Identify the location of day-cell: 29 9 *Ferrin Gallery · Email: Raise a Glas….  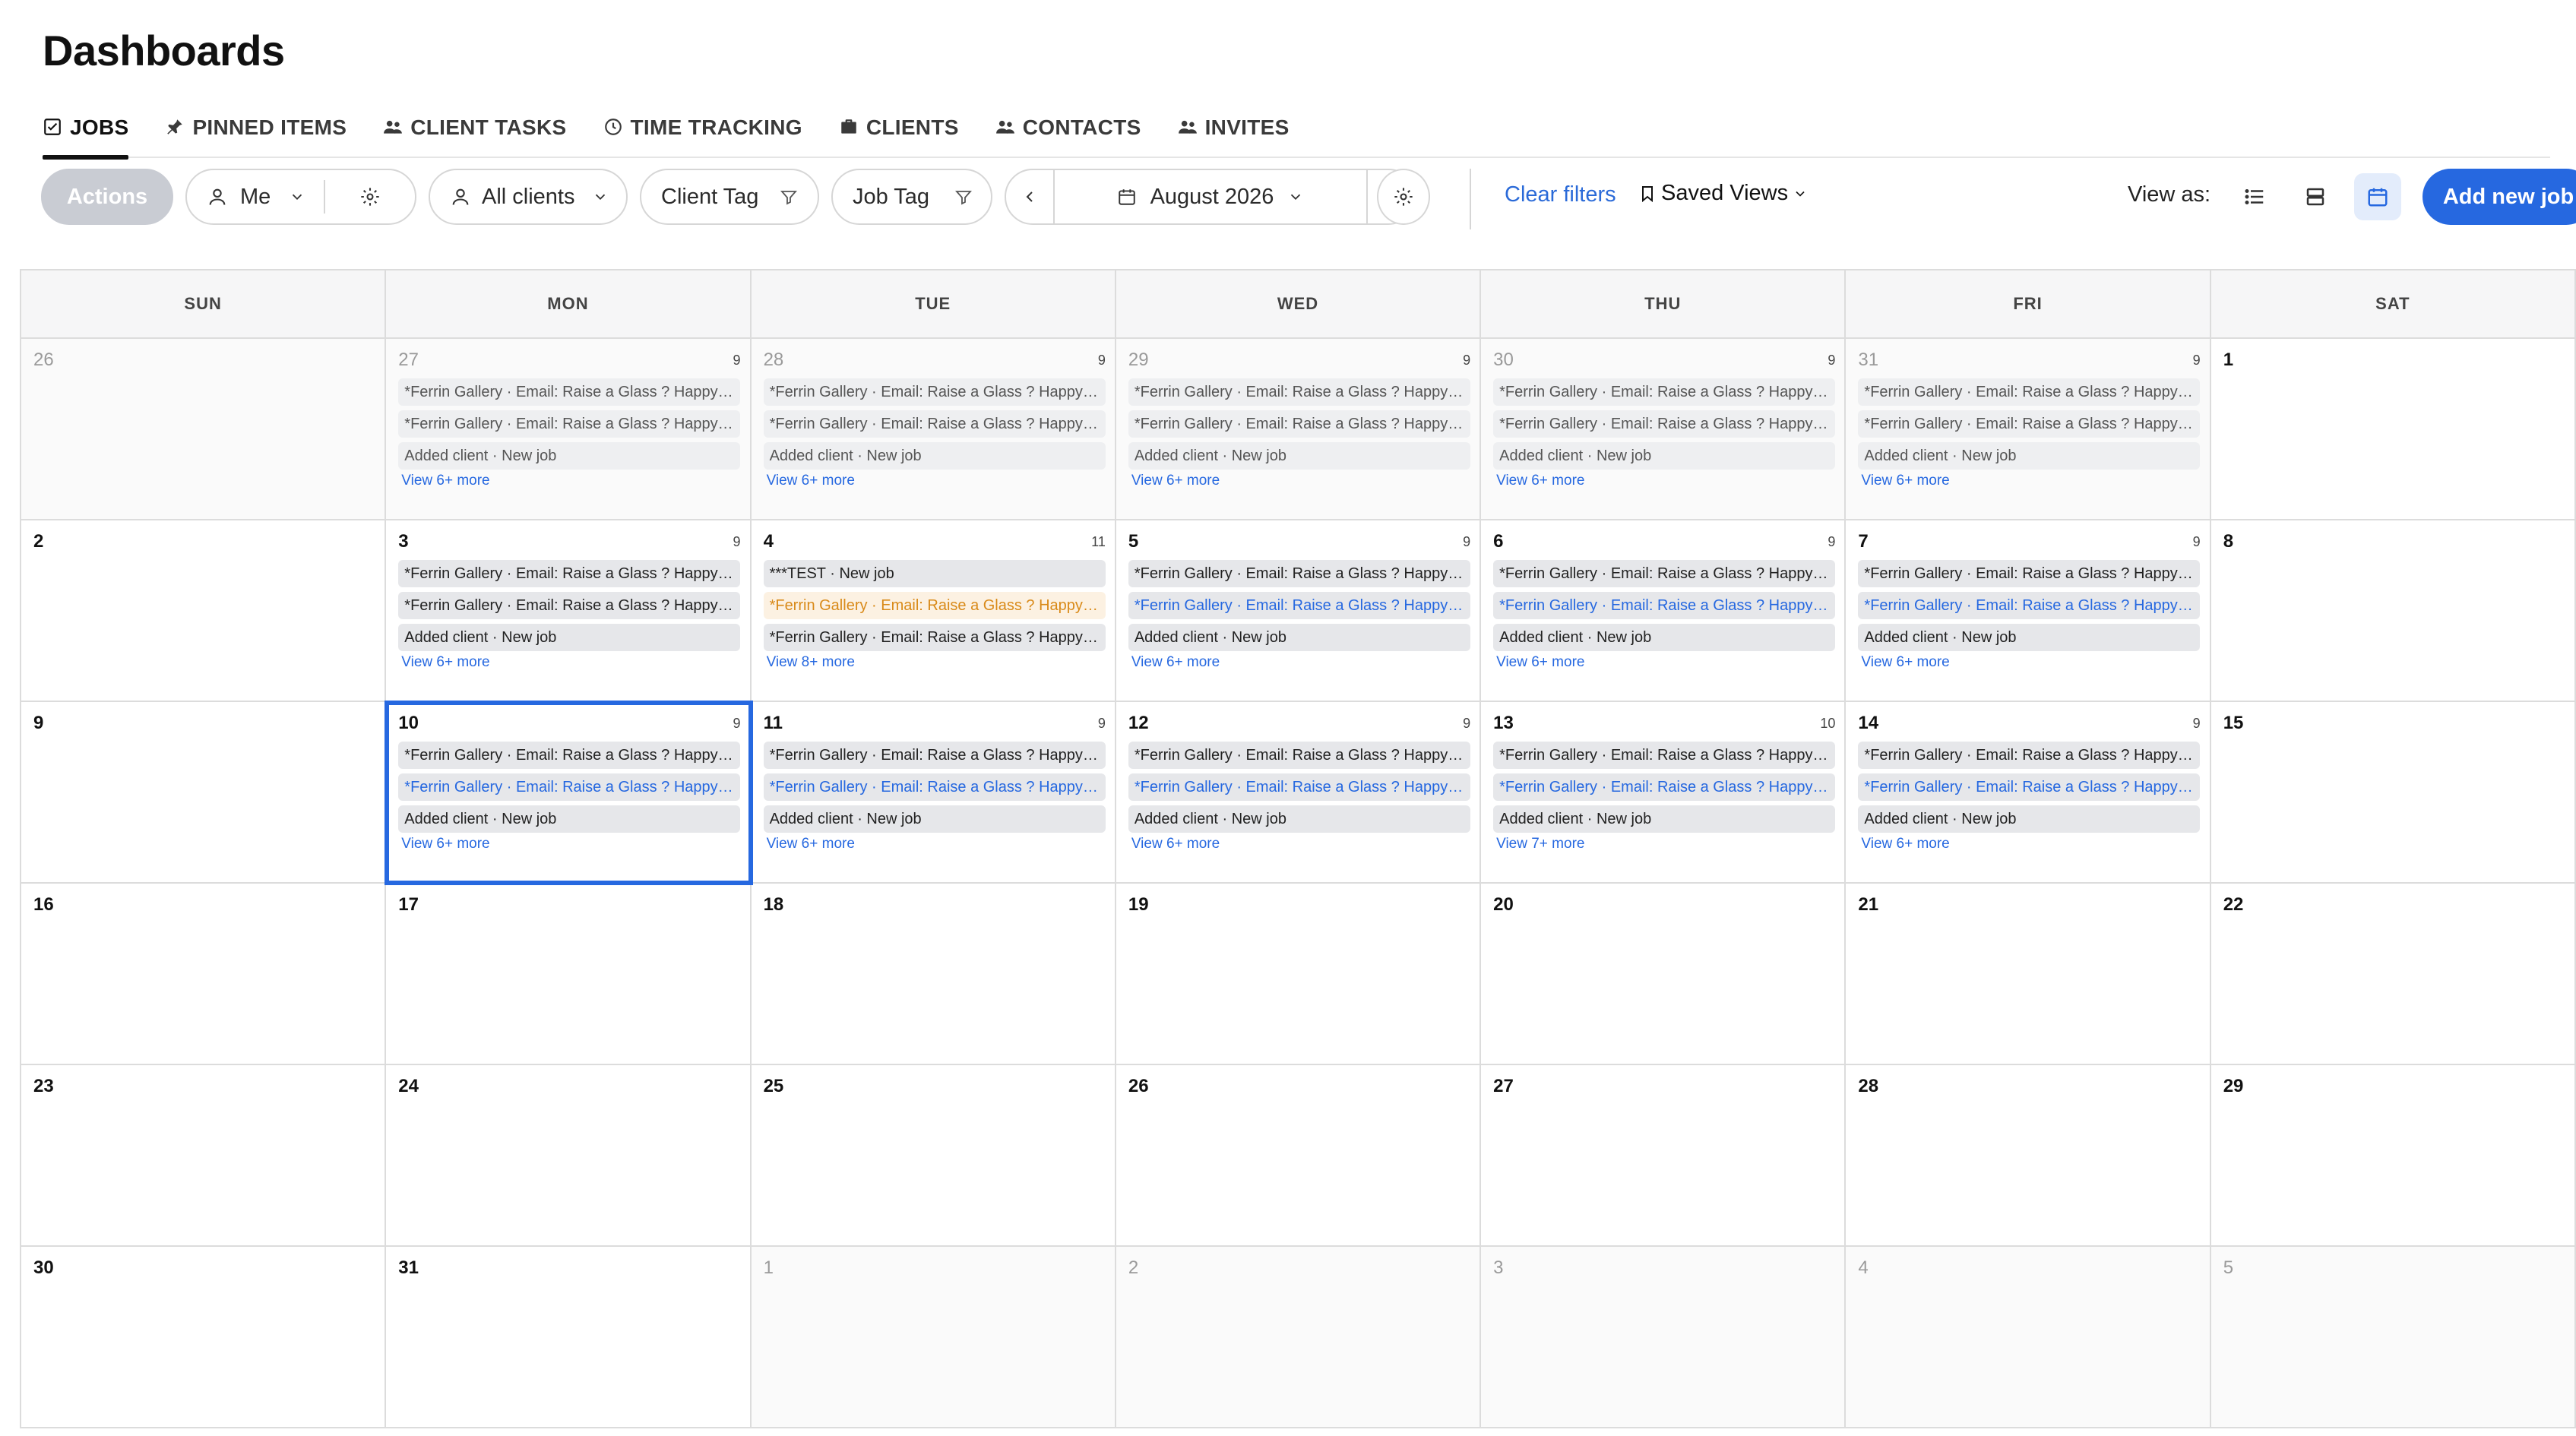
(1299, 429).